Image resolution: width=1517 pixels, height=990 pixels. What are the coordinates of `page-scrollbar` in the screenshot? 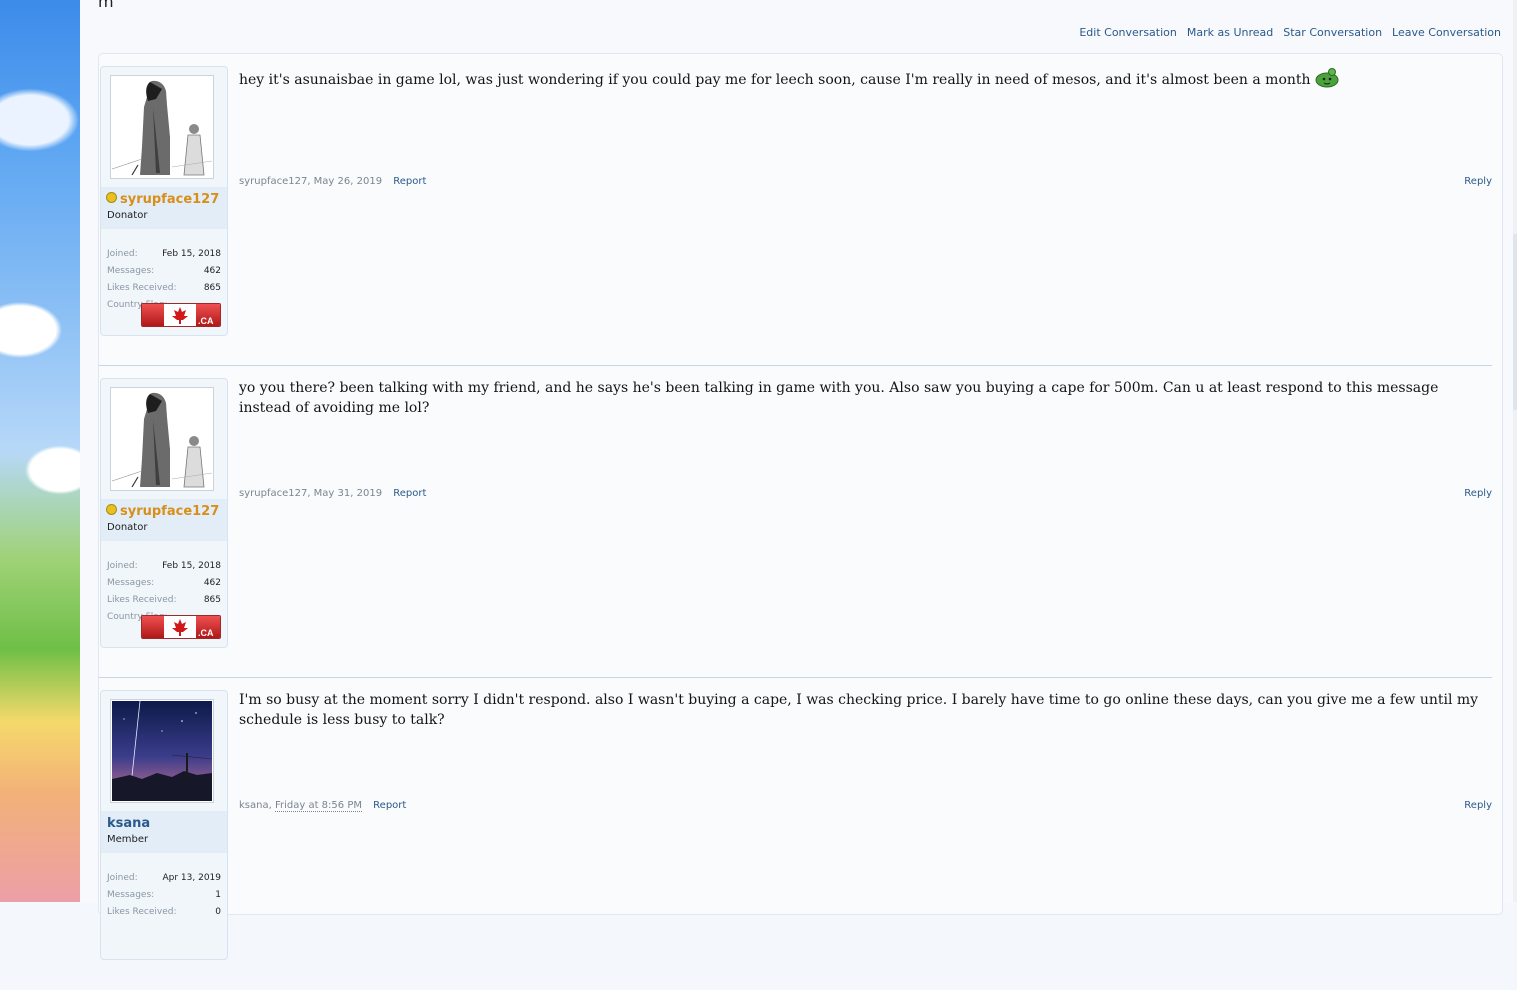 It's located at (1515, 451).